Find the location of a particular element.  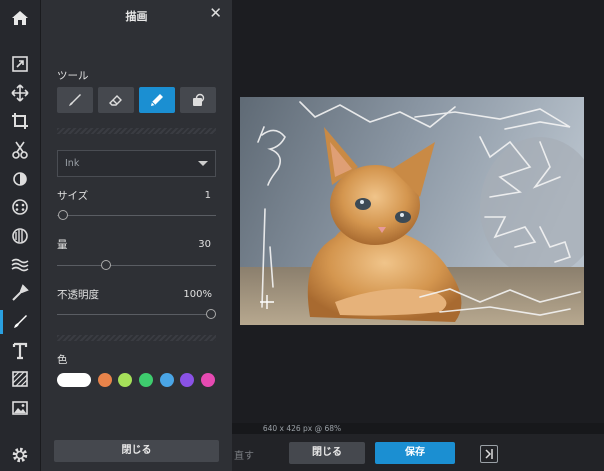

pen-tool-button is located at coordinates (157, 100).